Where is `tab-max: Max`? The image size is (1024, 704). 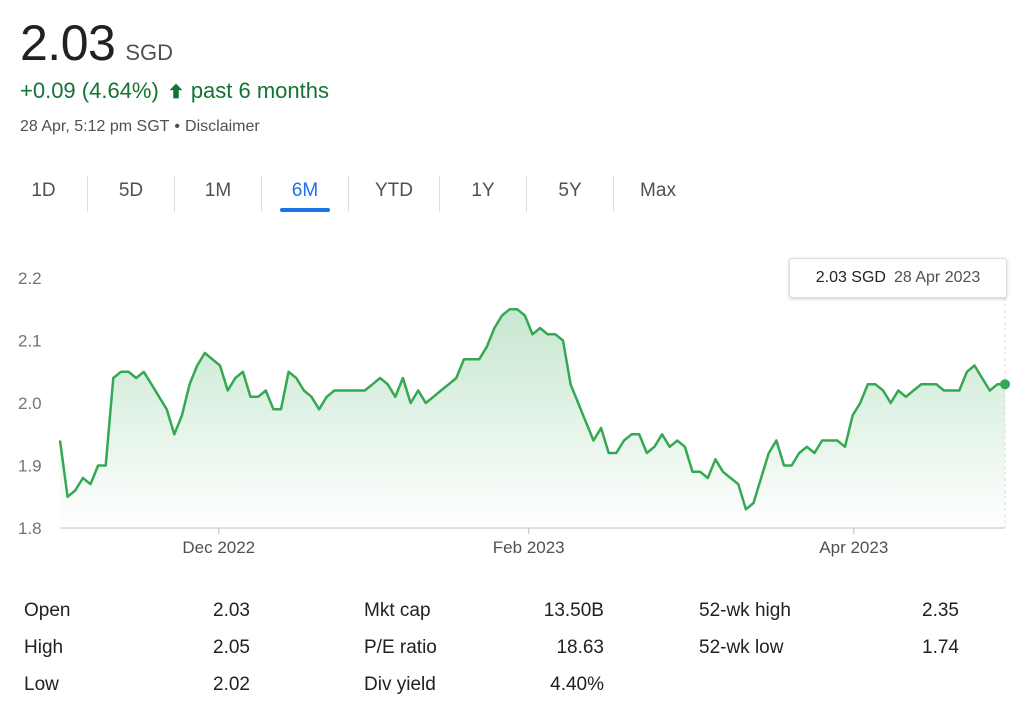
tab-max: Max is located at coordinates (658, 192).